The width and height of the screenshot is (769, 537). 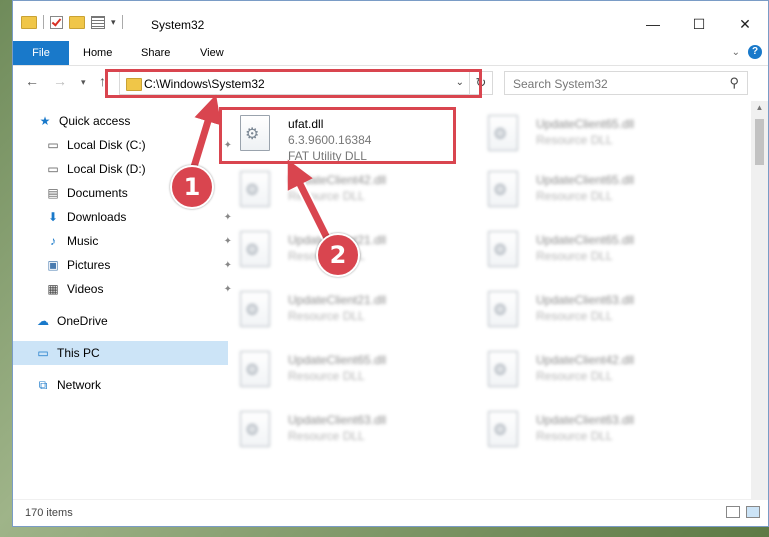 I want to click on maximize-button: ☐, so click(x=699, y=24).